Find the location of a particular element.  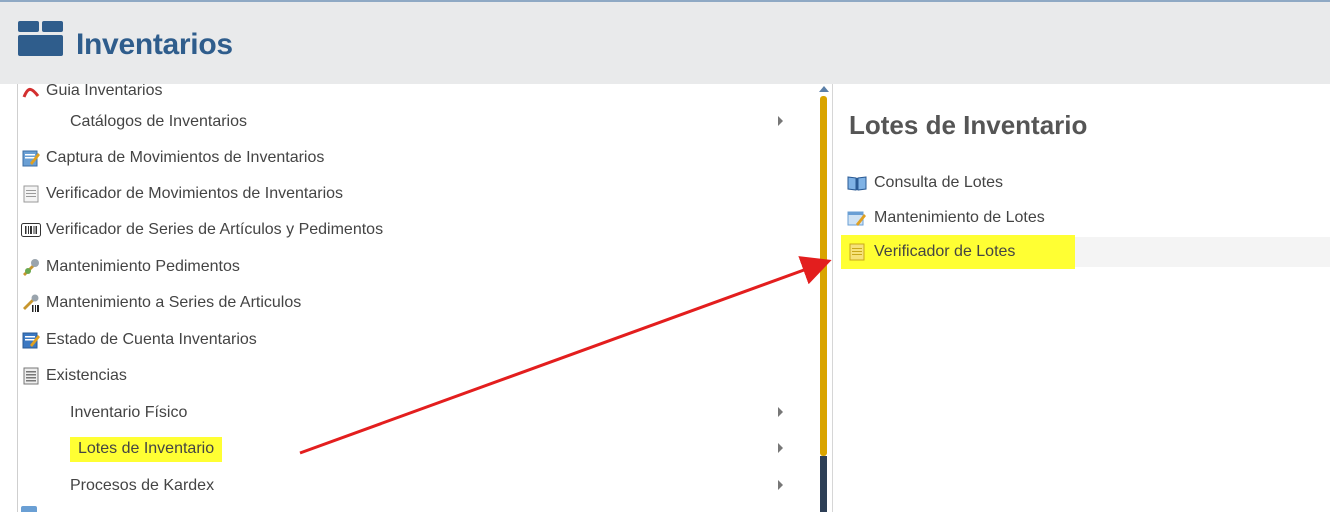

menu-item-lotes-inventario: Lotes de Inventario is located at coordinates (408, 449).